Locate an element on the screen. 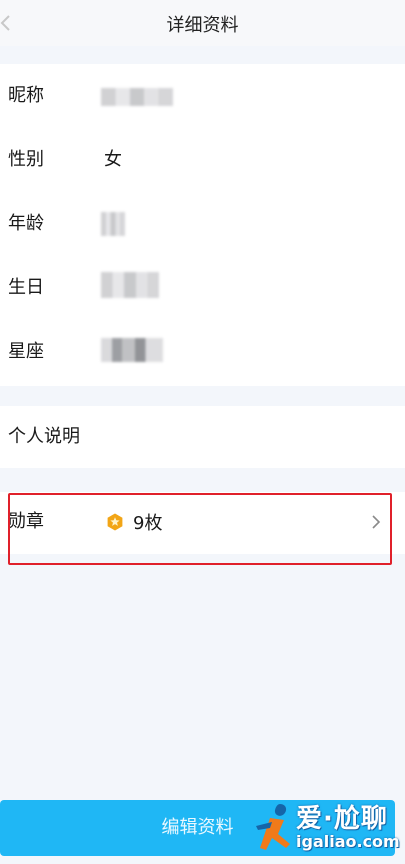  zodiac-row: 星座 is located at coordinates (202, 352).